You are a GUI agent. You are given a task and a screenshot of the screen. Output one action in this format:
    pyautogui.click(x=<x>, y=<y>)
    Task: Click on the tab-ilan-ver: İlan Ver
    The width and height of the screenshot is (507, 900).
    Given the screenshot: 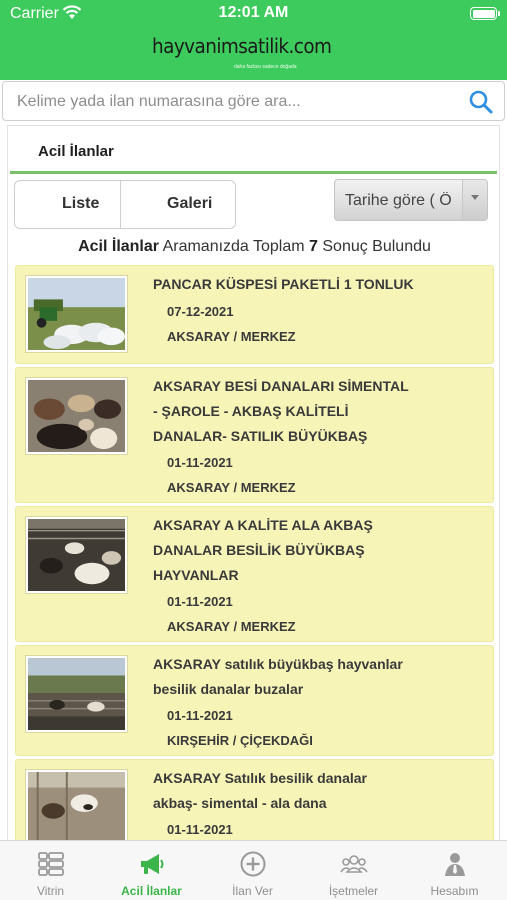 What is the action you would take?
    pyautogui.click(x=252, y=870)
    